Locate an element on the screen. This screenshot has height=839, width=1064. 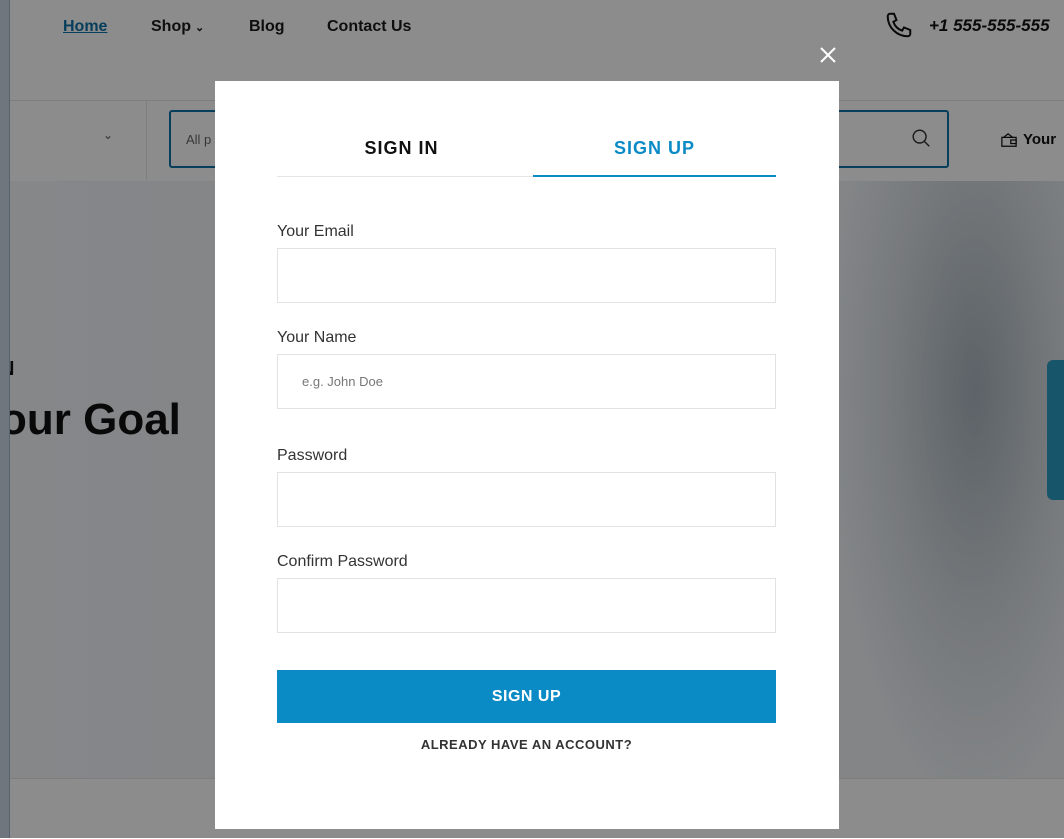
already-have-account-link: ALREADY HAVE AN ACCOUNT? is located at coordinates (526, 744).